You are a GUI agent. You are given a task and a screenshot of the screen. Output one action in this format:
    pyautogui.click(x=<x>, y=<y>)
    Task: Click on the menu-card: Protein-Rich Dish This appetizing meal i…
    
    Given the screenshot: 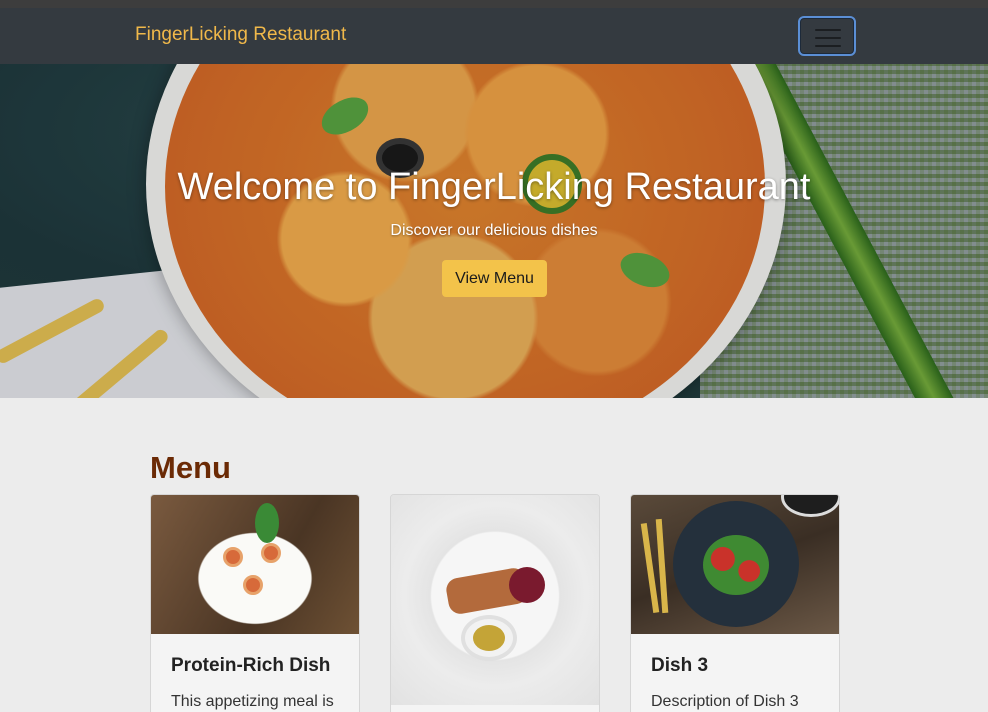 What is the action you would take?
    pyautogui.click(x=255, y=603)
    